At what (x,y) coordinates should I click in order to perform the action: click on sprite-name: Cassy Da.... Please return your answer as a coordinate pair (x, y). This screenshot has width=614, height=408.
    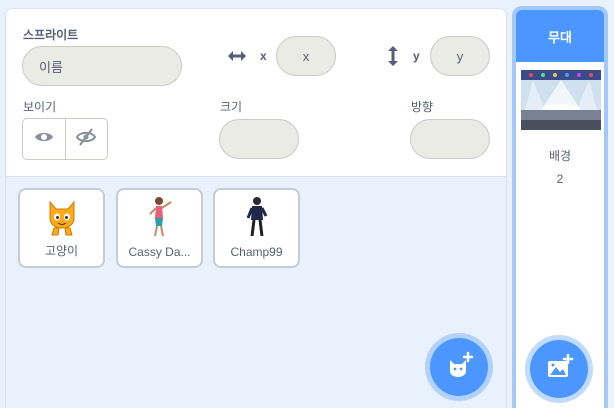
    Looking at the image, I should click on (159, 252).